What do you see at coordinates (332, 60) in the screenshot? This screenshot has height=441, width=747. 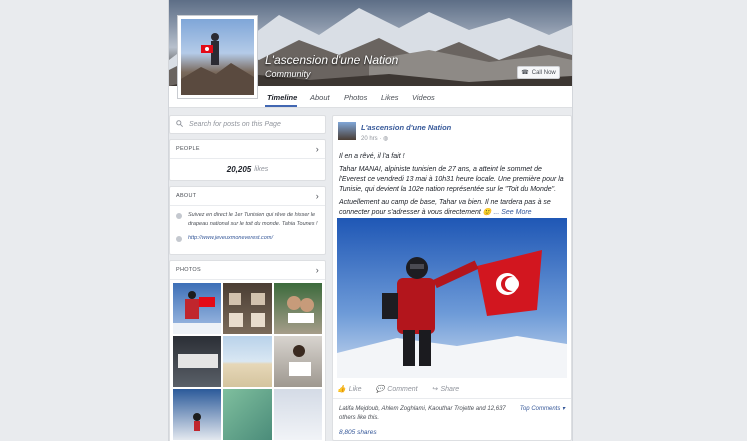 I see `page-title: L'ascension d'une Nation` at bounding box center [332, 60].